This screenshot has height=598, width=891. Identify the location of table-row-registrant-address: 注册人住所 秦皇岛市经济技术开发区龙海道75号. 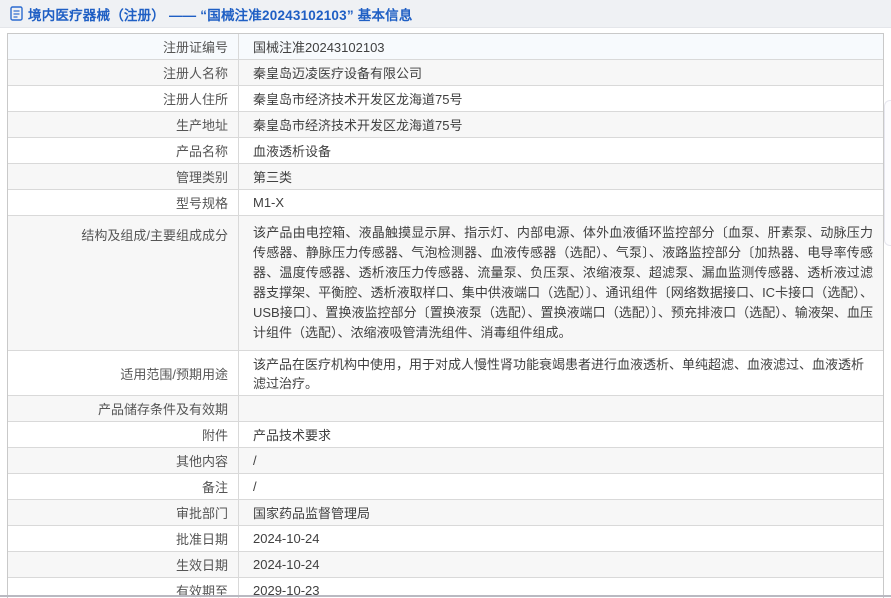
(445, 98).